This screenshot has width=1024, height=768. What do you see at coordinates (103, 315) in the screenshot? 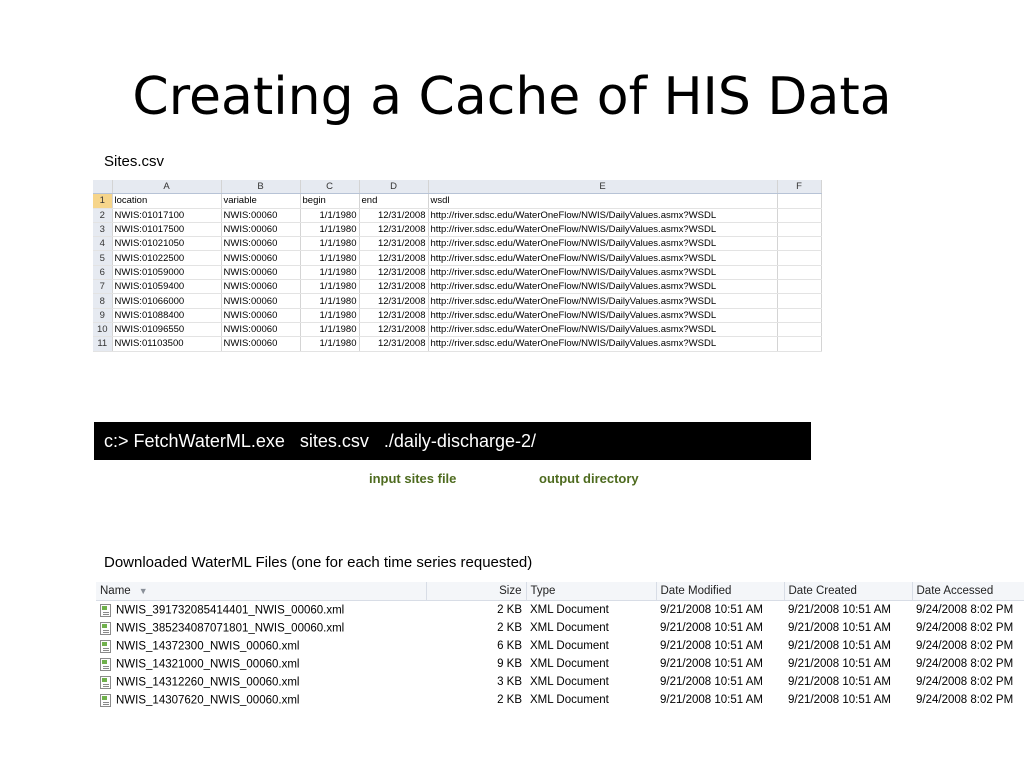
I see `row-number: 9` at bounding box center [103, 315].